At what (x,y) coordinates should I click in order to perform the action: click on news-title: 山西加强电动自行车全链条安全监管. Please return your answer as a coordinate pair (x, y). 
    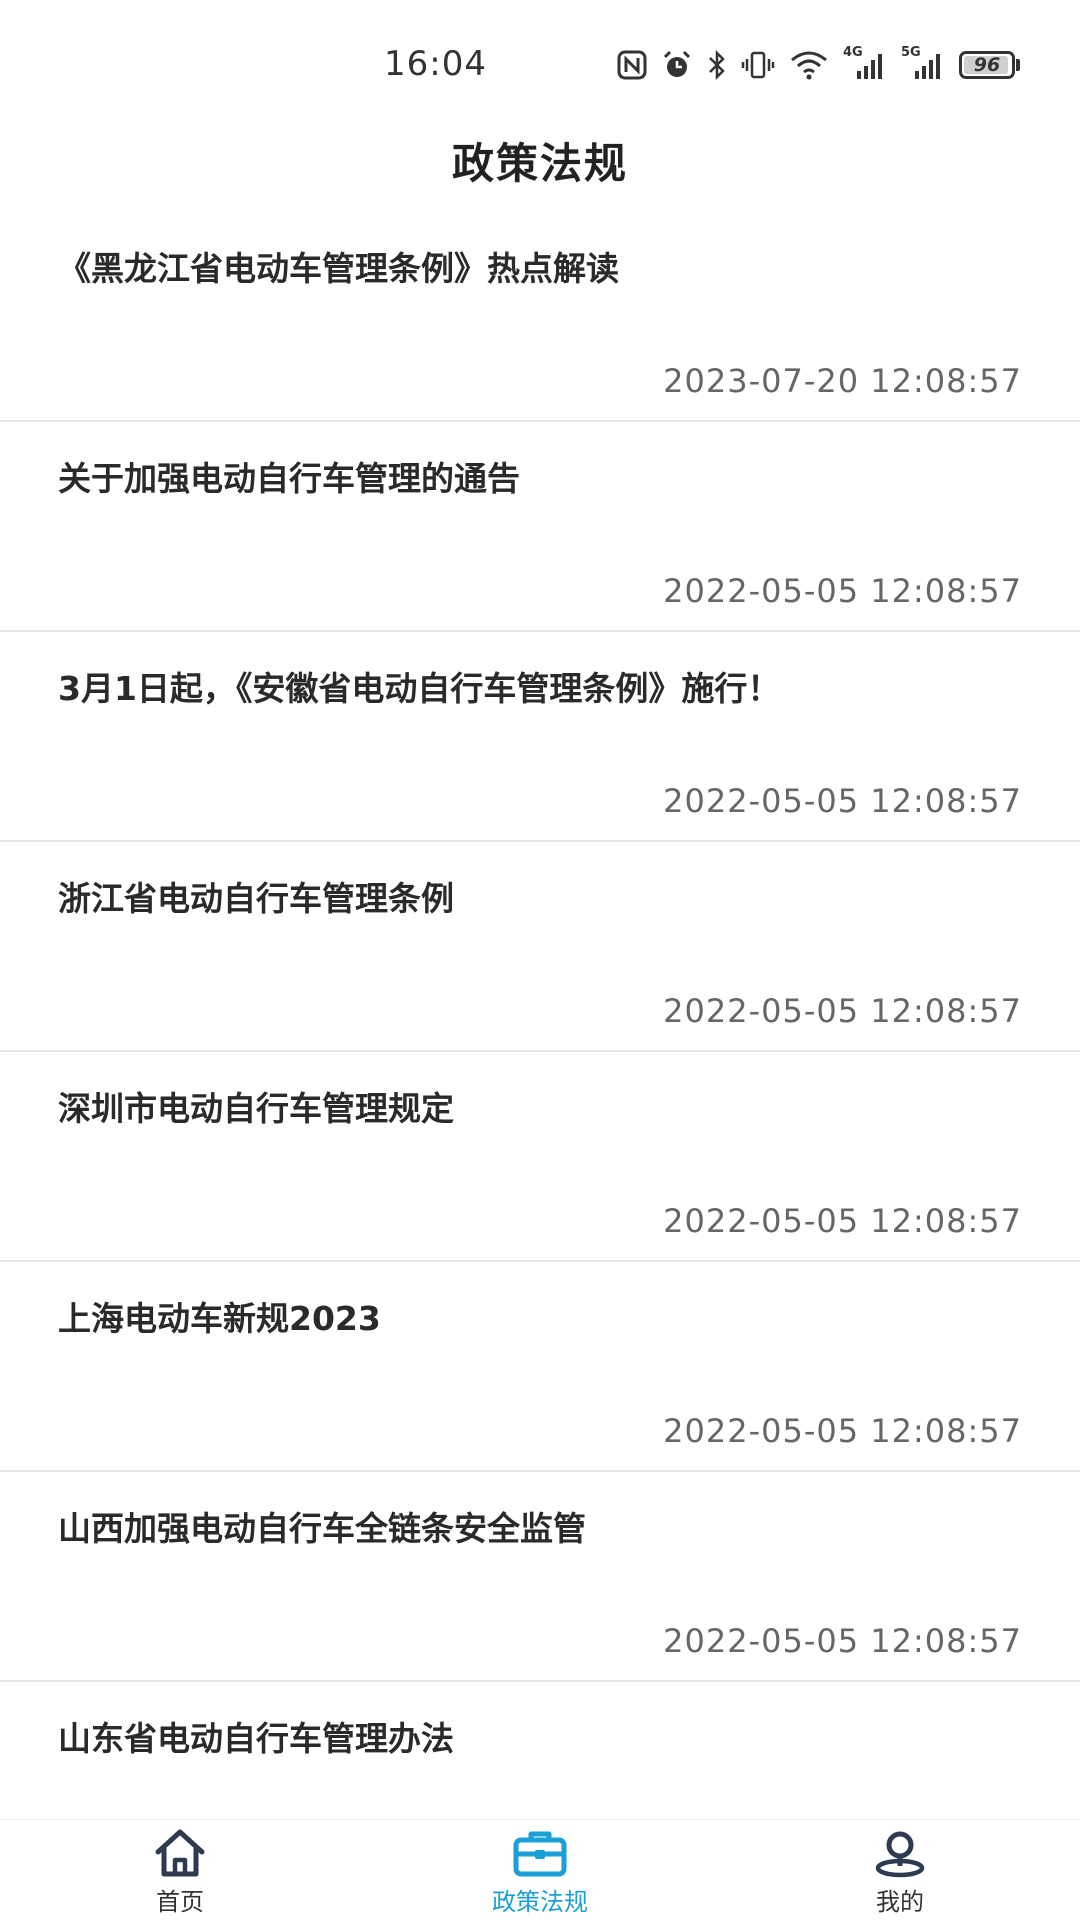
    Looking at the image, I should click on (322, 1528).